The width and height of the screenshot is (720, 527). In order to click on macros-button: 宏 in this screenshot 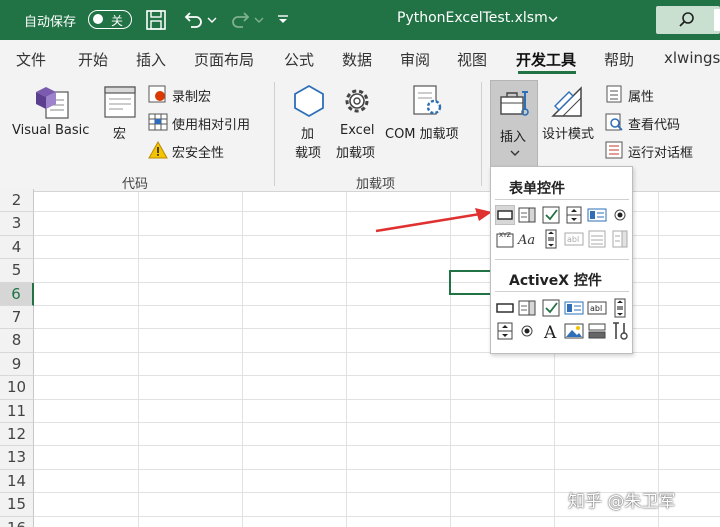, I will do `click(119, 132)`.